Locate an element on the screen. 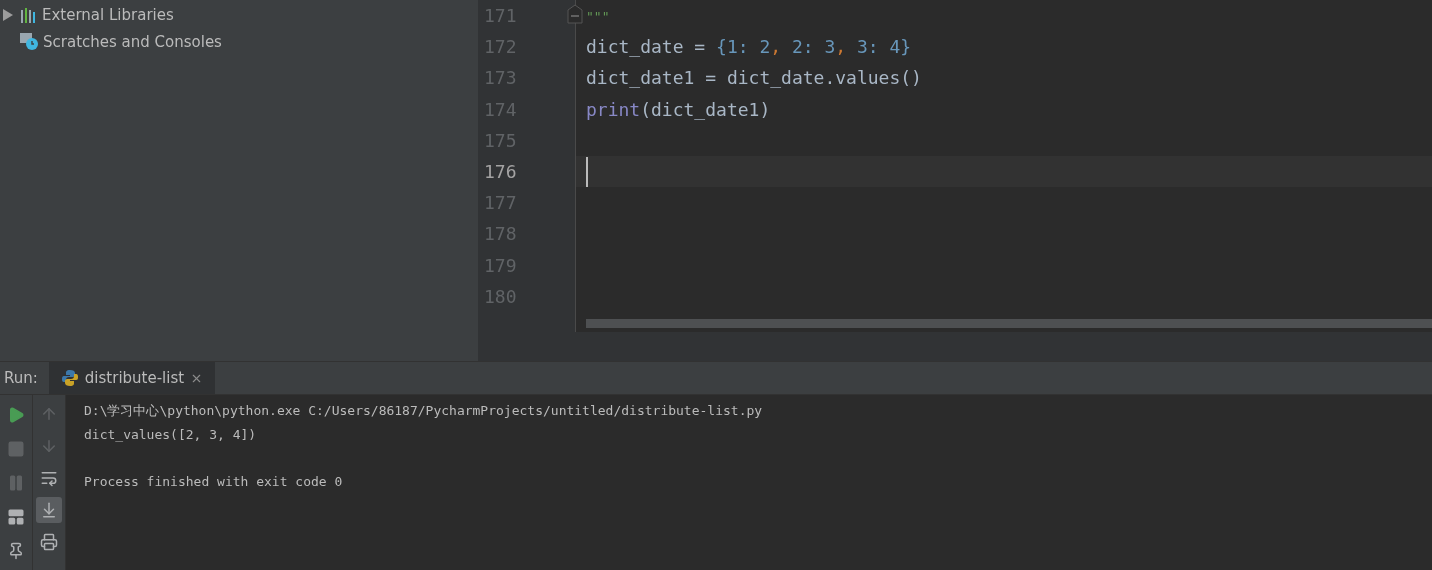 This screenshot has height=570, width=1432. stop-icon is located at coordinates (16, 449).